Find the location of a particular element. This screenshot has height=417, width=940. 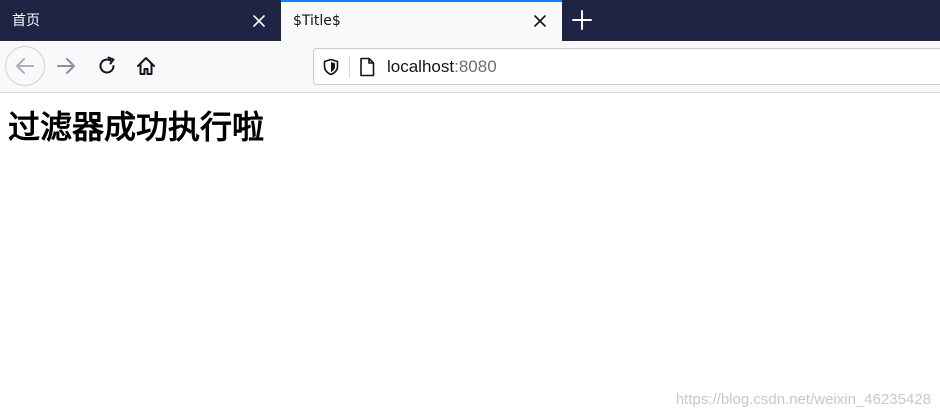

home-icon is located at coordinates (146, 66).